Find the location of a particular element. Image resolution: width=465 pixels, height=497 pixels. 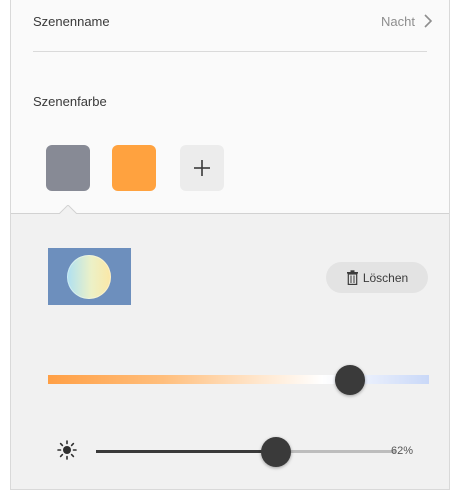

scene-name-row: Szenenname Nacht is located at coordinates (230, 26).